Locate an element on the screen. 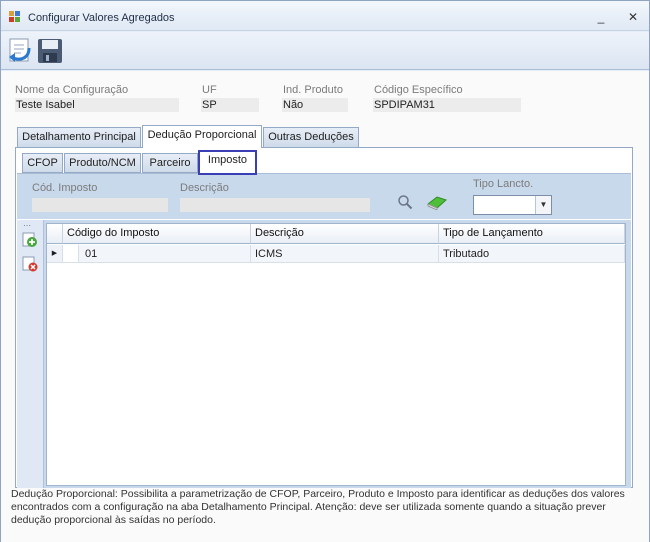 The image size is (650, 542). minimize-button: _ is located at coordinates (601, 17).